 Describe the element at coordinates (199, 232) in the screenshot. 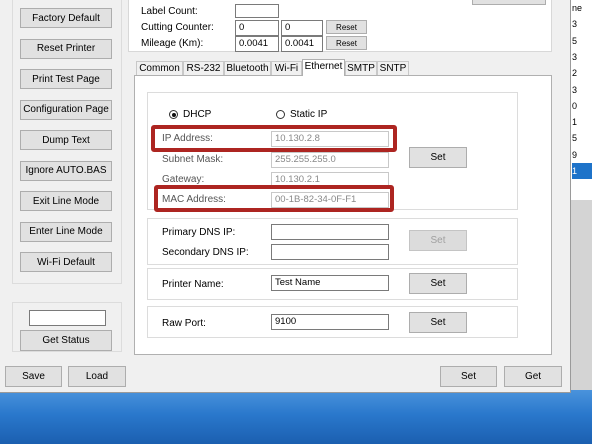

I see `primary-dns-label: Primary DNS IP:` at that location.